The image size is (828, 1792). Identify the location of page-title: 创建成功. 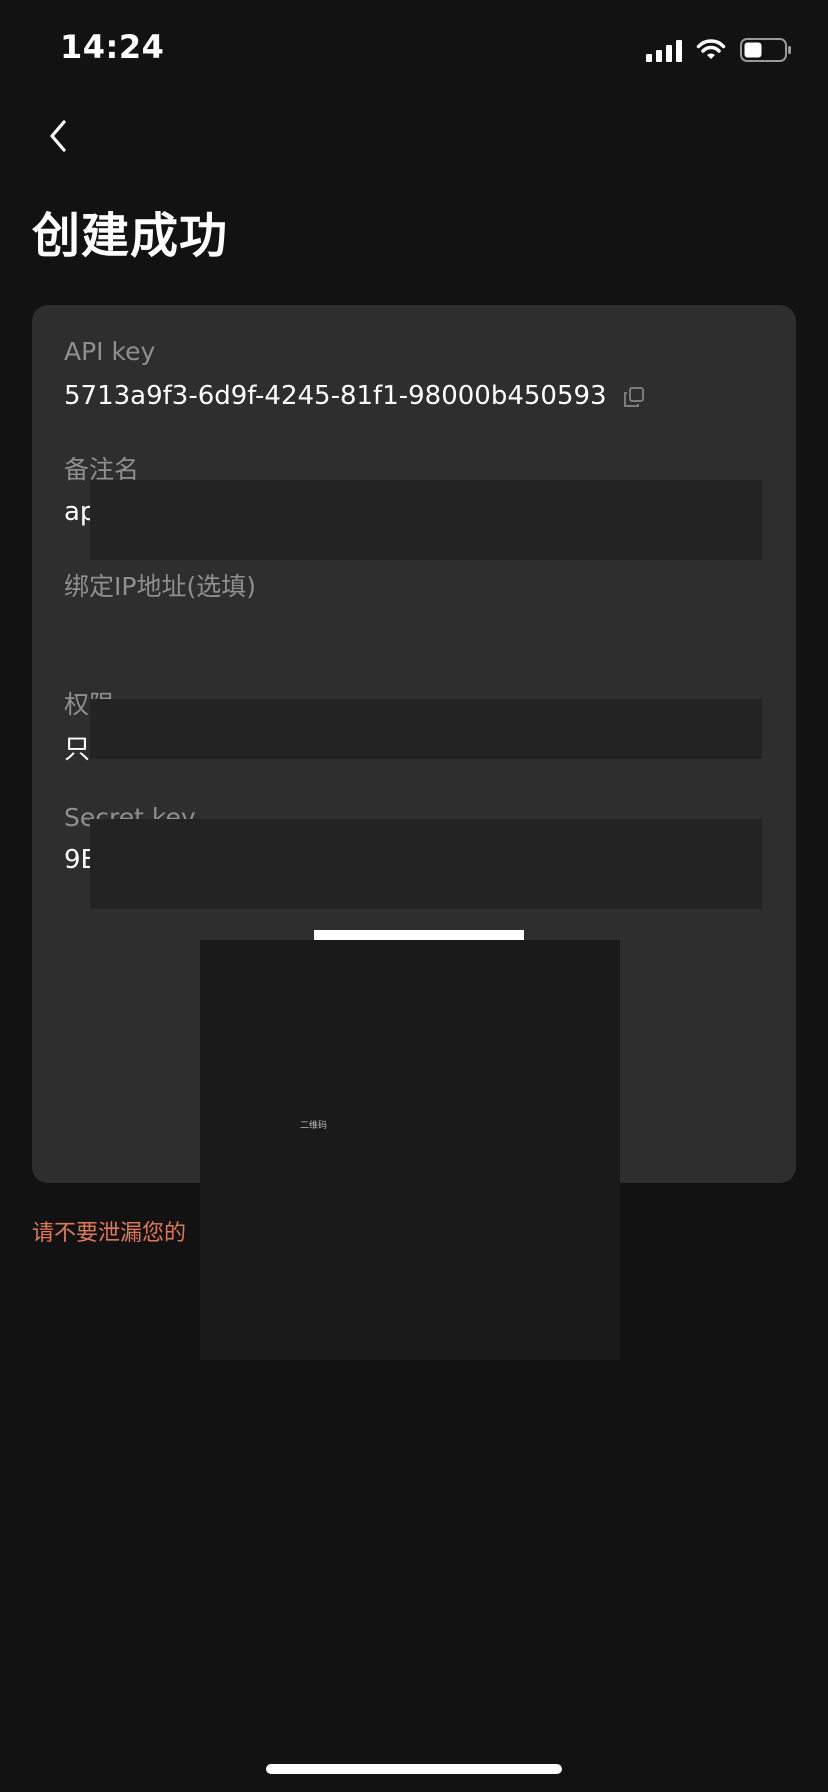
(130, 236).